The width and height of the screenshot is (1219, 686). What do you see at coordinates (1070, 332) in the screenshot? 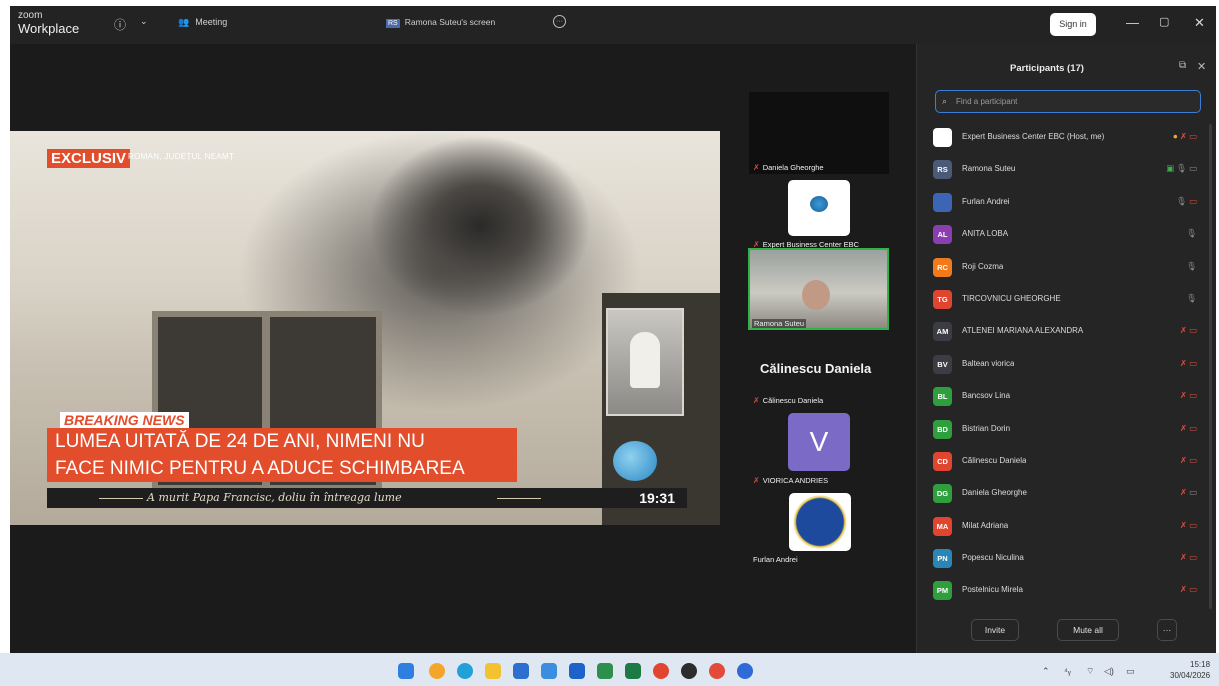
I see `participant-row: AM ATLENEI MARIANA ALEXANDRA ✗▭` at bounding box center [1070, 332].